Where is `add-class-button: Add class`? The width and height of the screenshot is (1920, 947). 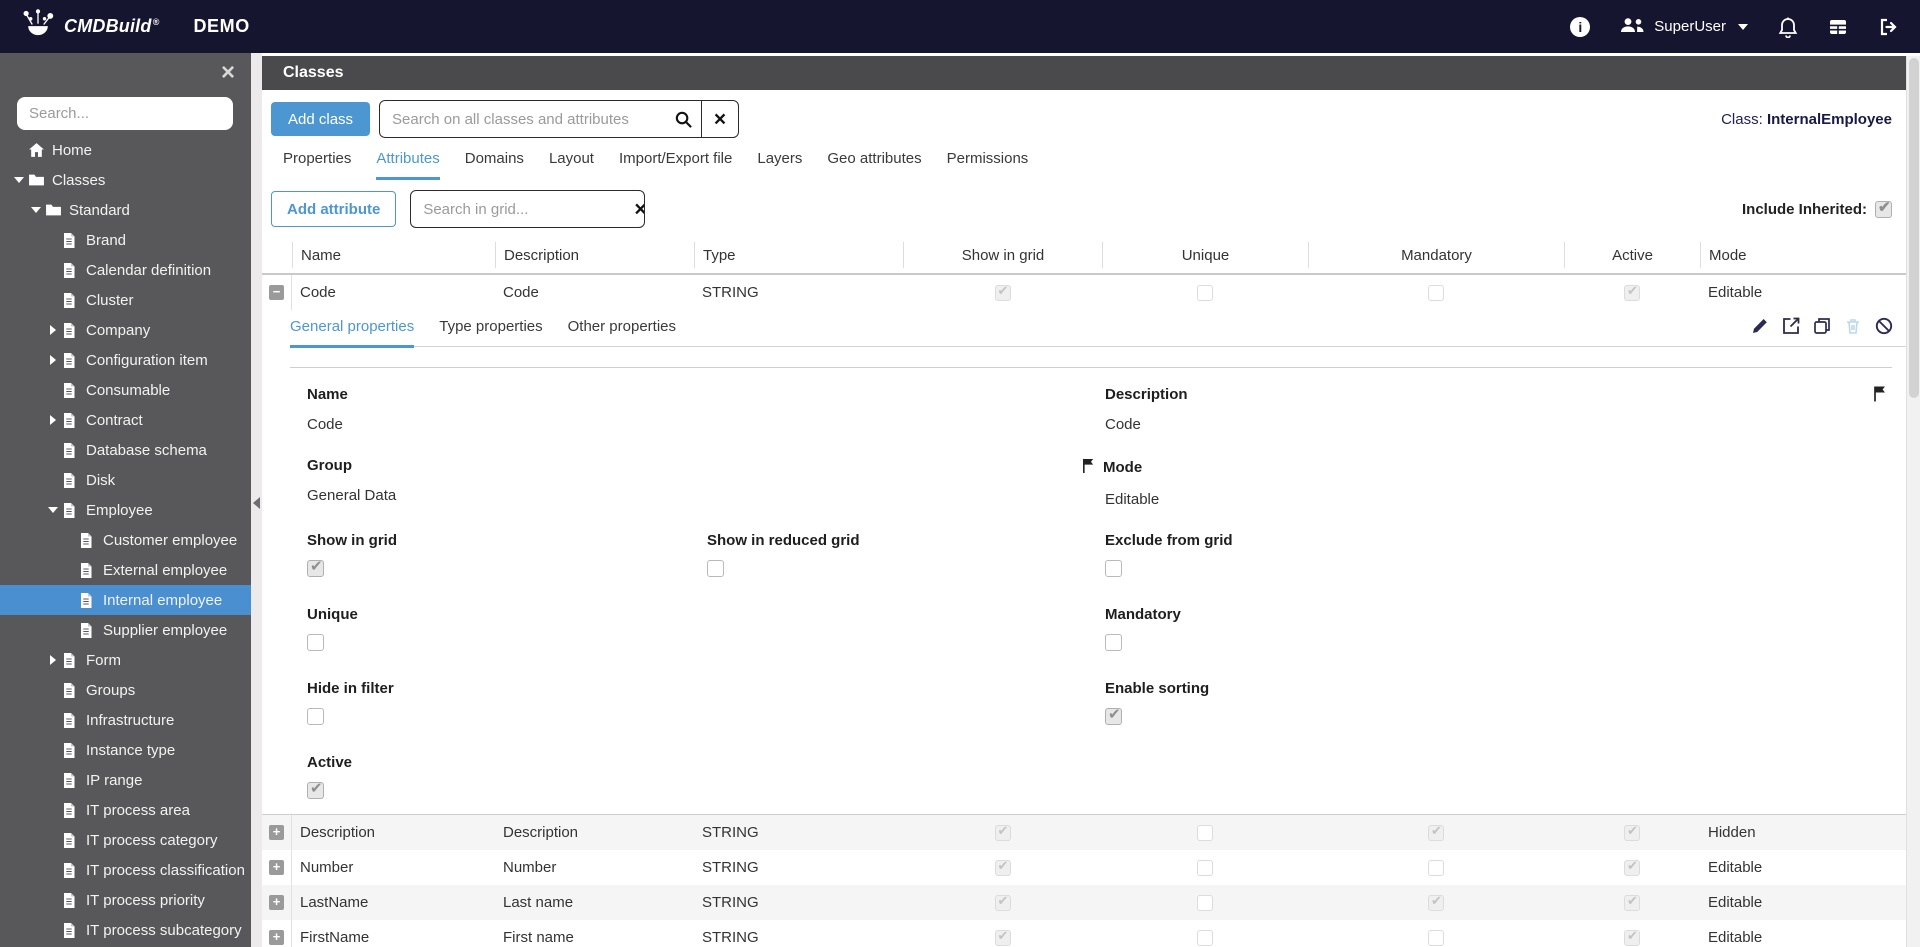 add-class-button: Add class is located at coordinates (321, 119).